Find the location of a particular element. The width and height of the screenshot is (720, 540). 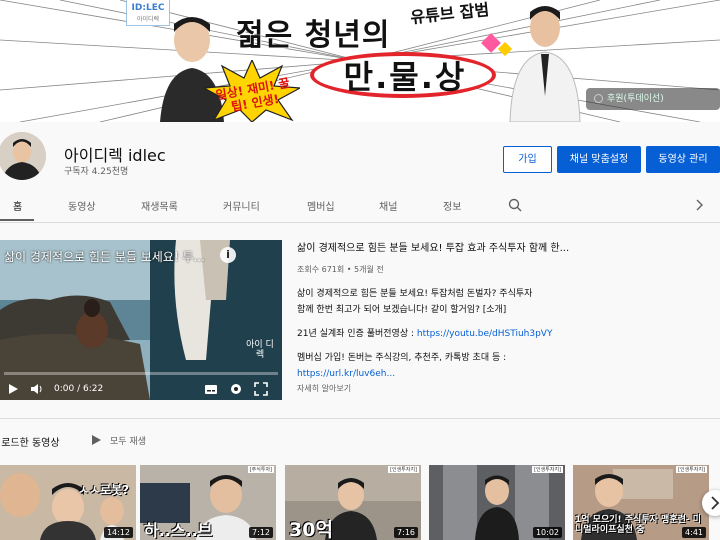

banner-title: 젊은 청년의 is located at coordinates (313, 35).